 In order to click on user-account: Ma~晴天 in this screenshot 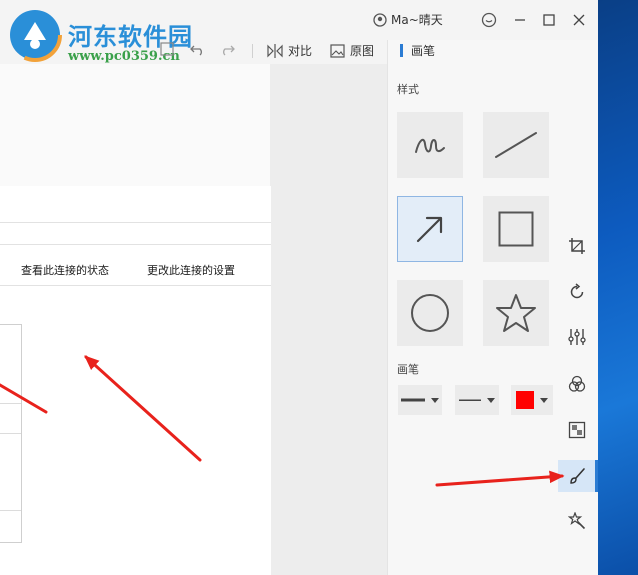, I will do `click(408, 19)`.